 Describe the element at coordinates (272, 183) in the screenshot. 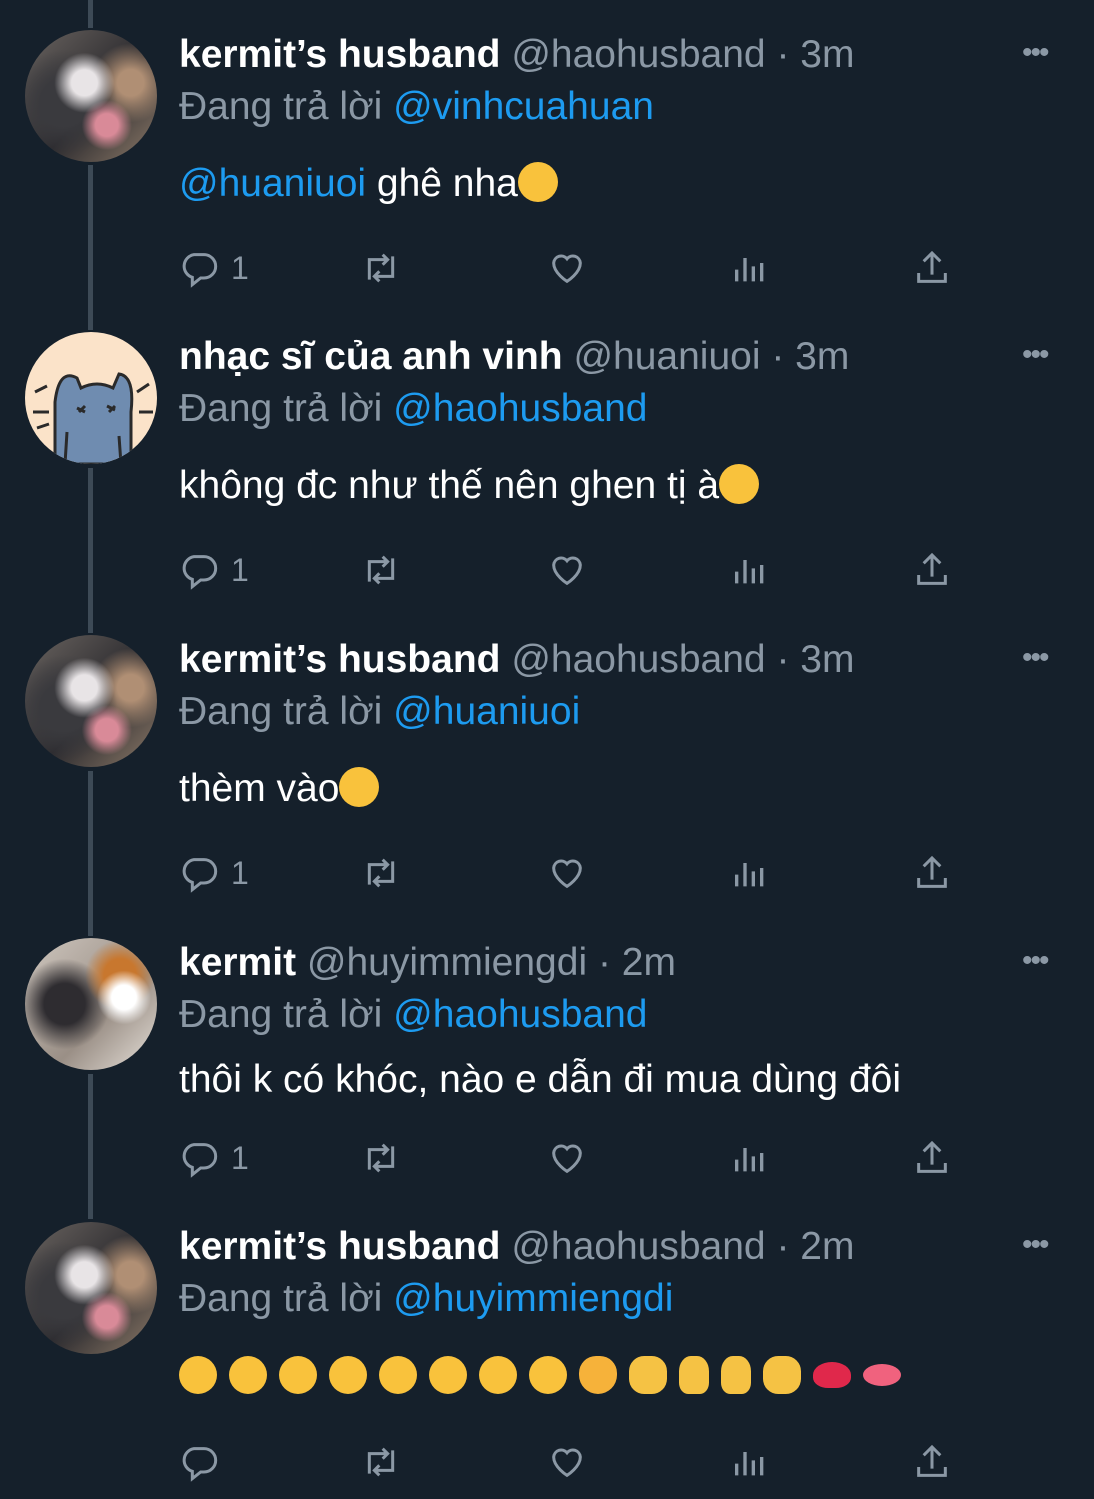

I see `mention-link: @huaniuoi` at that location.